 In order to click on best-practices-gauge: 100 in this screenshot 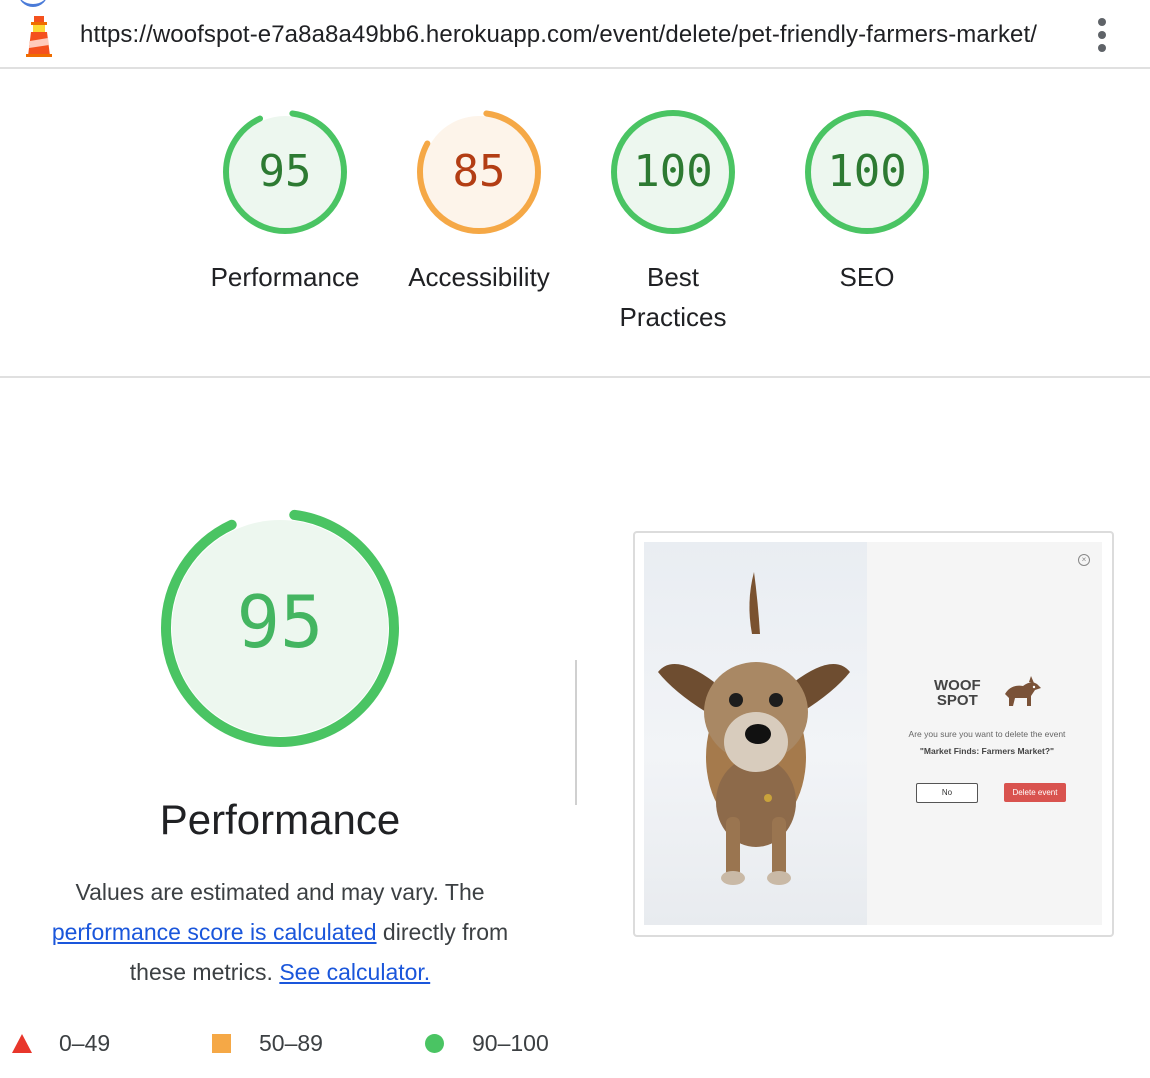, I will do `click(673, 172)`.